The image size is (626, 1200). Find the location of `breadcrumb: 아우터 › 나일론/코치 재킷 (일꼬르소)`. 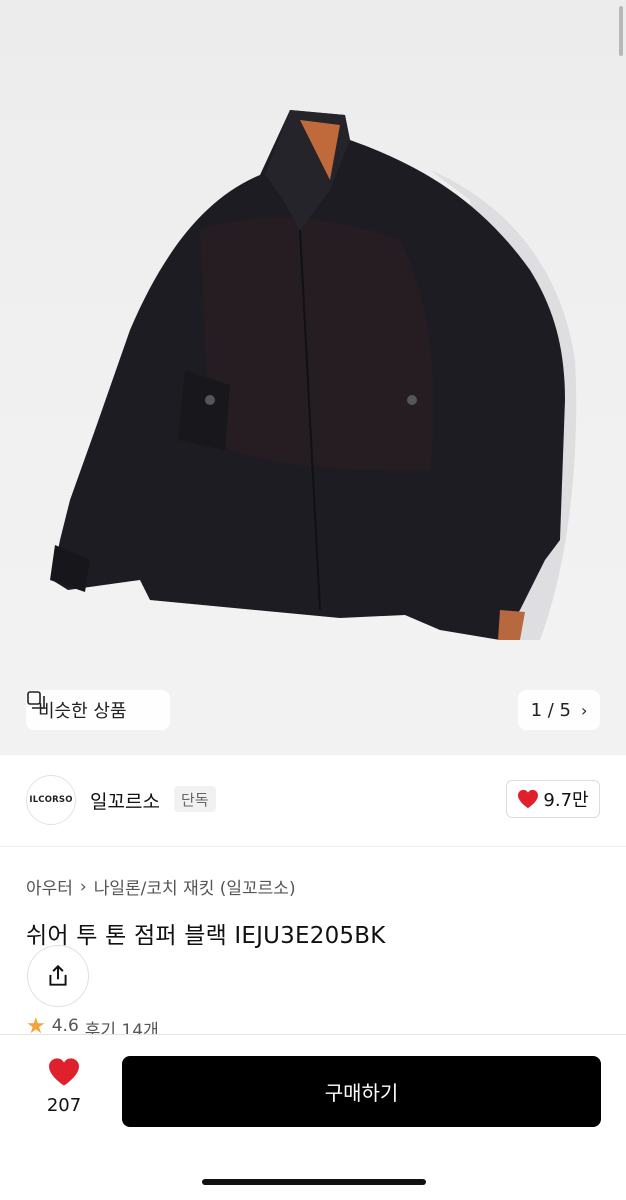

breadcrumb: 아우터 › 나일론/코치 재킷 (일꼬르소) is located at coordinates (161, 887).